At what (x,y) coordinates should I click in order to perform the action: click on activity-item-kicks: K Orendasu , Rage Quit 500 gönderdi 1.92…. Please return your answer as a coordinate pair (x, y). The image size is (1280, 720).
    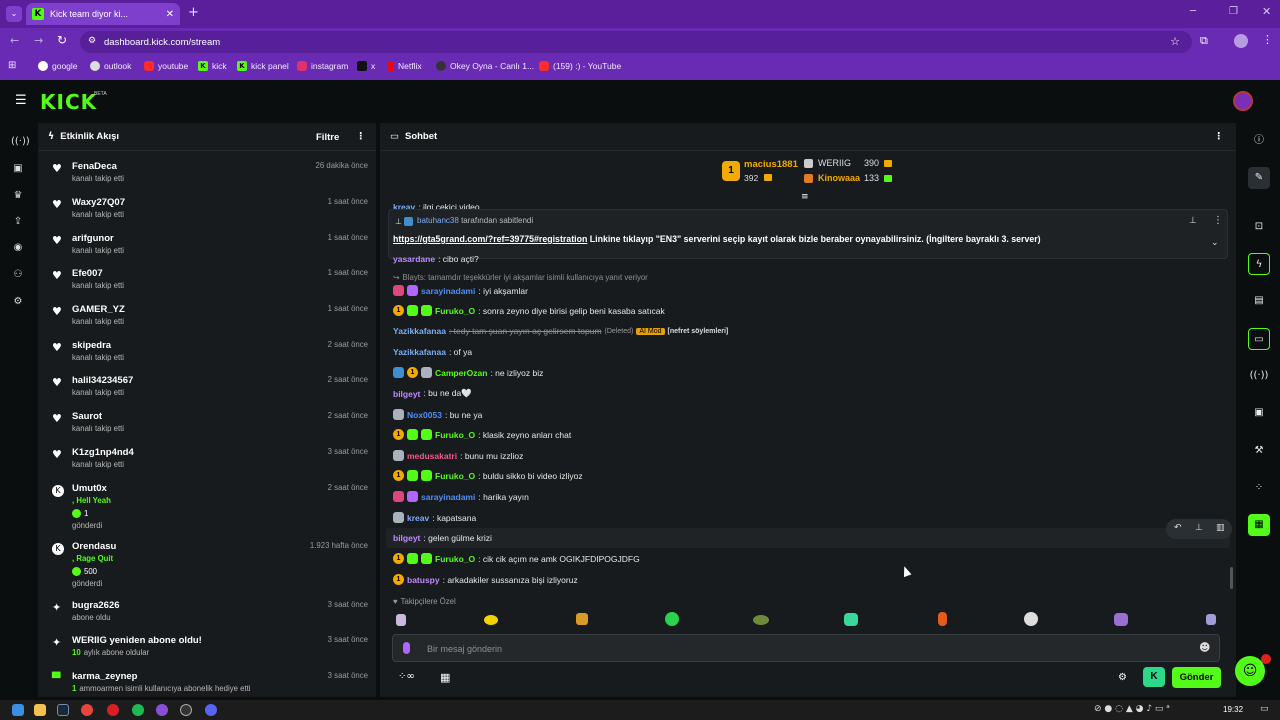
    Looking at the image, I should click on (208, 567).